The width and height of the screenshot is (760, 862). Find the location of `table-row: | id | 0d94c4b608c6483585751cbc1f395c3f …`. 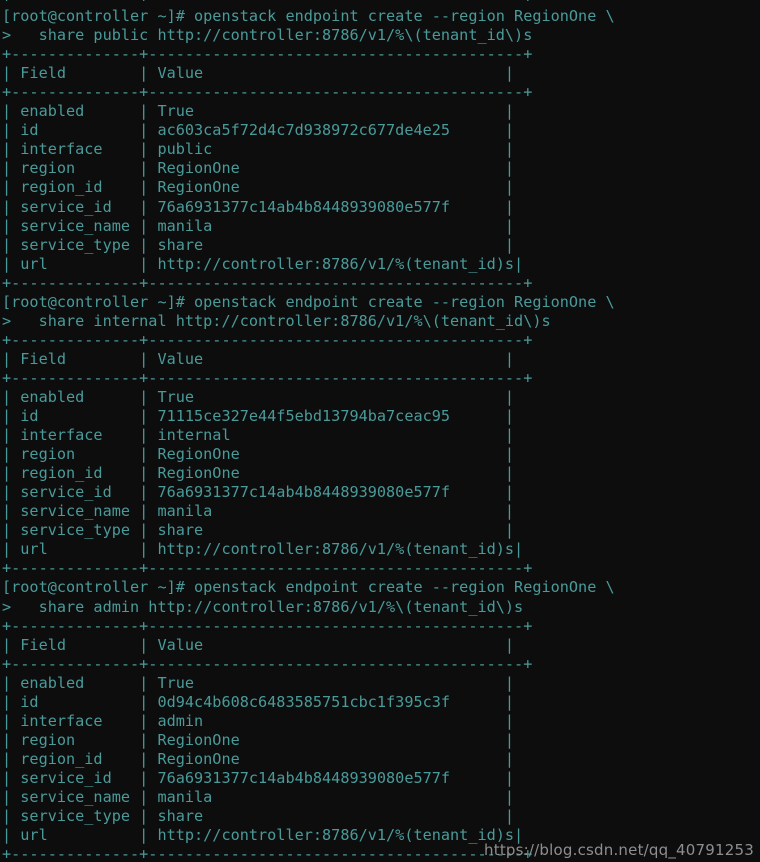

table-row: | id | 0d94c4b608c6483585751cbc1f395c3f … is located at coordinates (258, 701).